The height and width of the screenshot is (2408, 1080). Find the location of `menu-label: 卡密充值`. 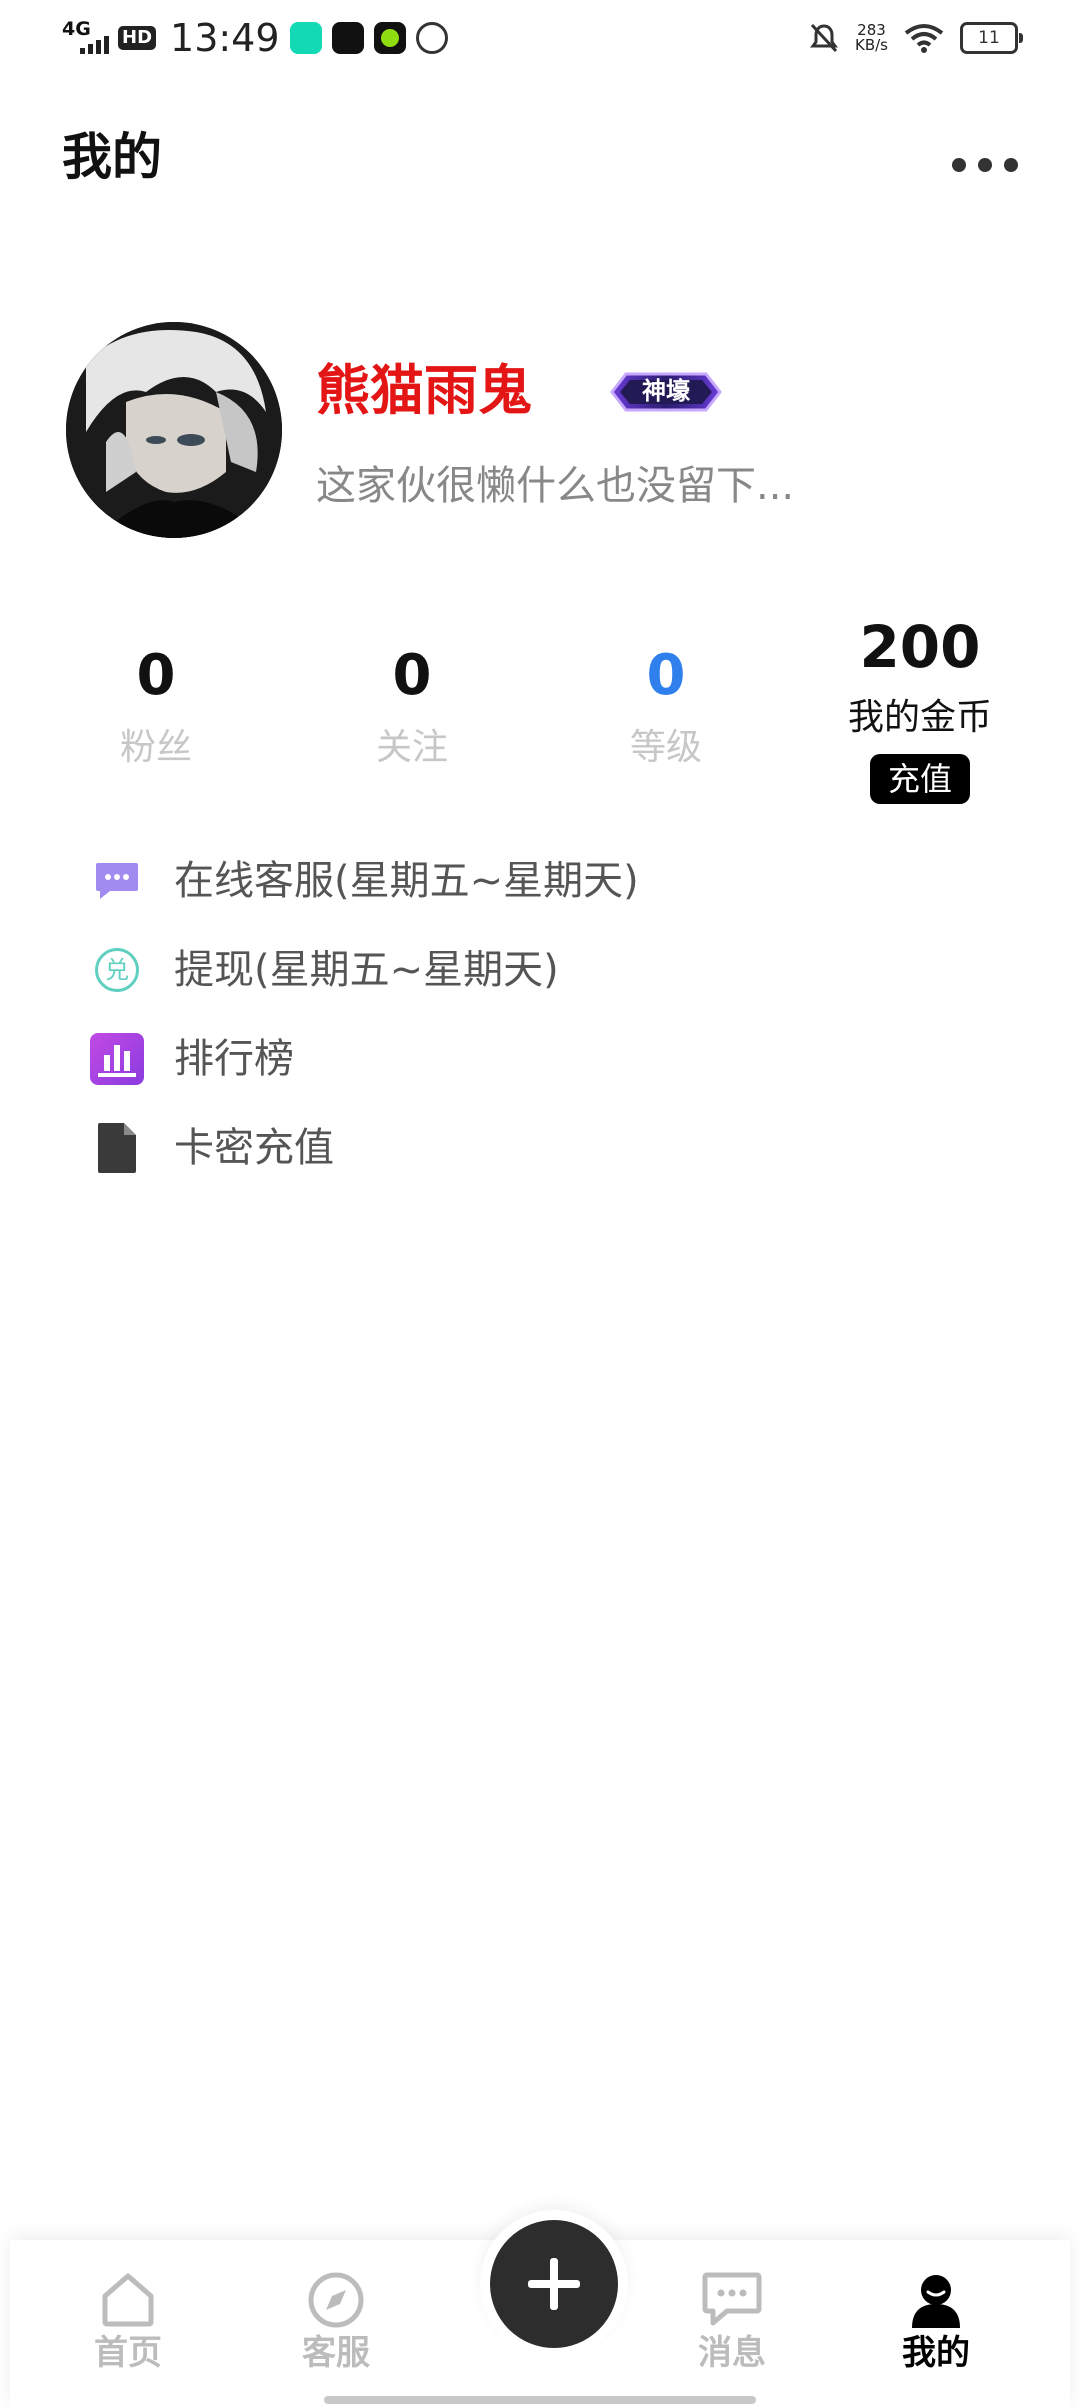

menu-label: 卡密充值 is located at coordinates (254, 1148).